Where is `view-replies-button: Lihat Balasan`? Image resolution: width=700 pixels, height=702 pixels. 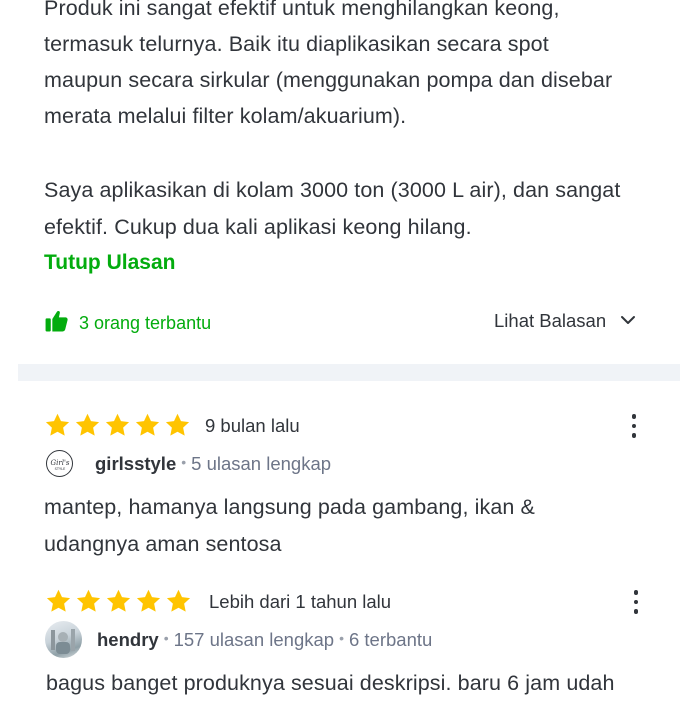 view-replies-button: Lihat Balasan is located at coordinates (565, 321).